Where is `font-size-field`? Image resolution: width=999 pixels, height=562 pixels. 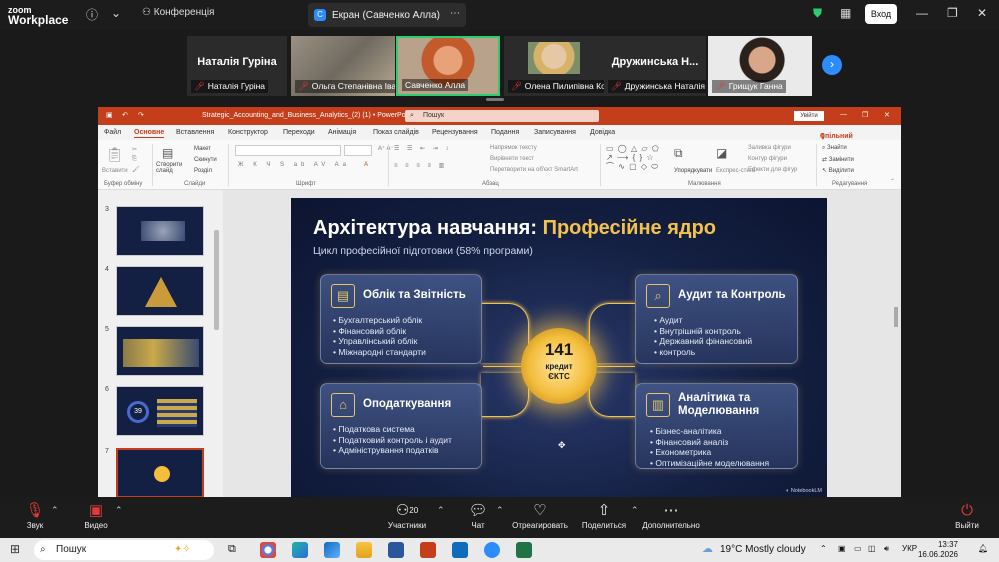
font-size-field is located at coordinates (358, 150).